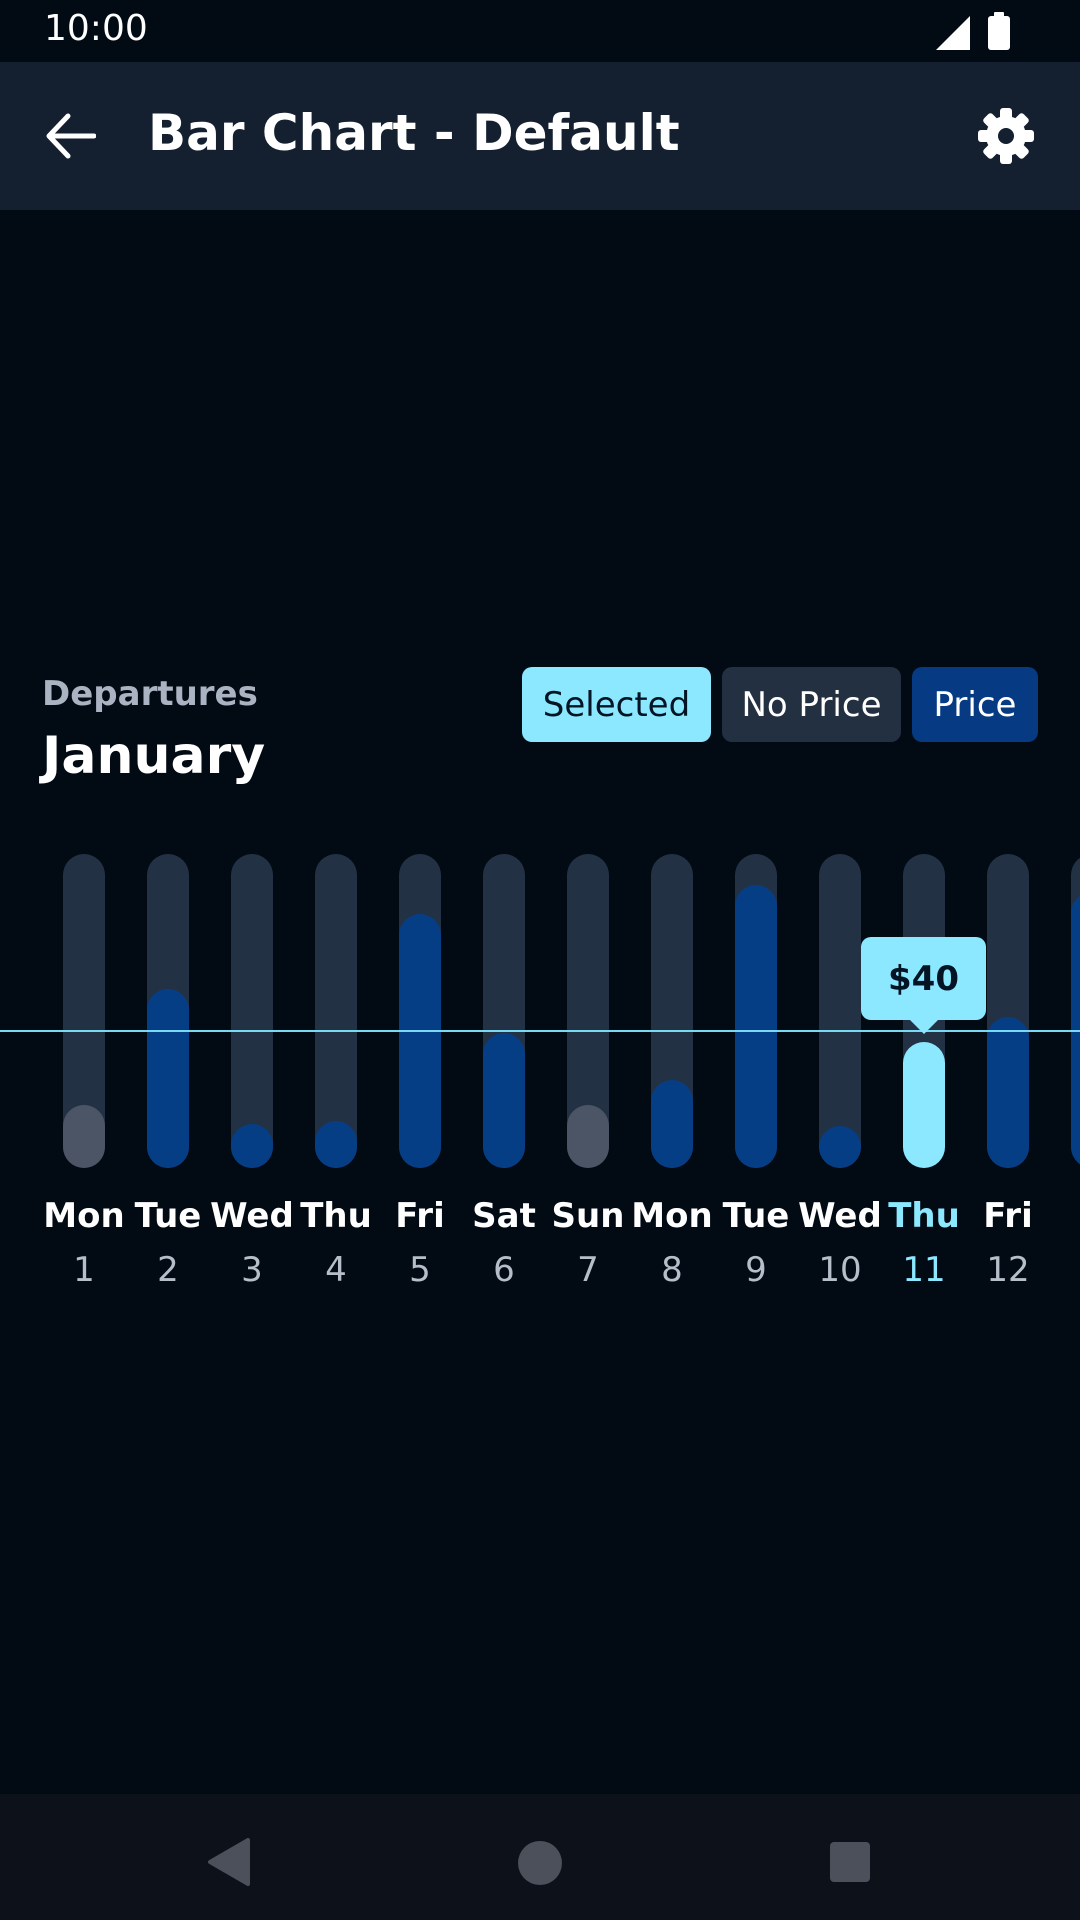 The height and width of the screenshot is (1920, 1080). Describe the element at coordinates (154, 756) in the screenshot. I see `month-title: January` at that location.